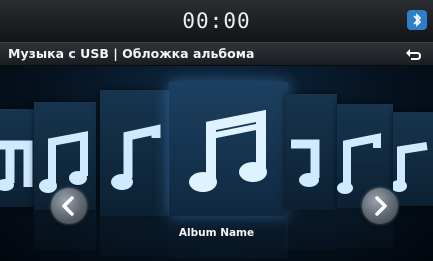 This screenshot has height=261, width=433. I want to click on next-album-button, so click(380, 206).